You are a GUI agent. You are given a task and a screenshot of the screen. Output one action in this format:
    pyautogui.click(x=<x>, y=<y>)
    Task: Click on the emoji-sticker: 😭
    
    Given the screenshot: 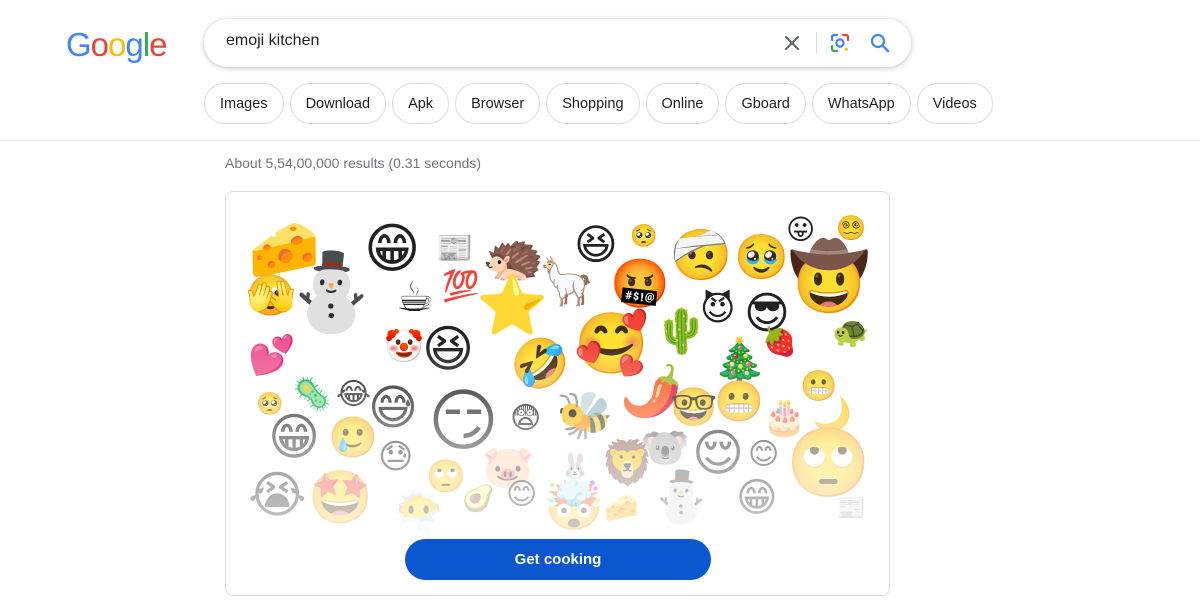 What is the action you would take?
    pyautogui.click(x=277, y=495)
    